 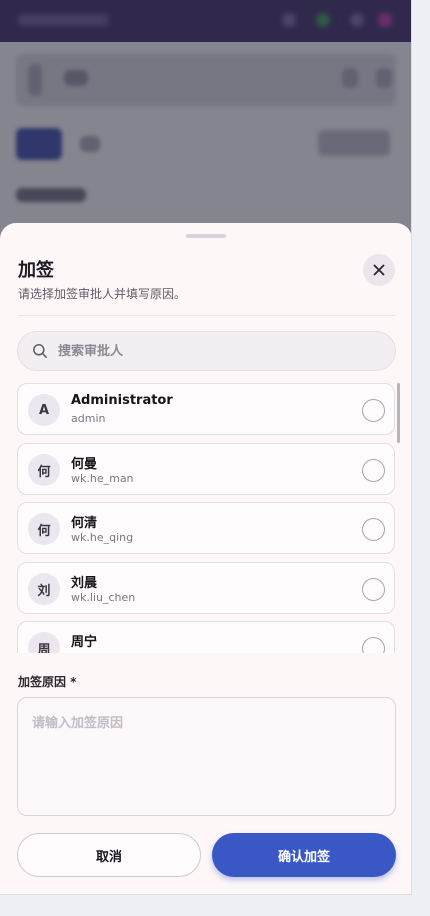 What do you see at coordinates (102, 294) in the screenshot?
I see `sheet-subtitle: 请选择加签审批人并填写原因。` at bounding box center [102, 294].